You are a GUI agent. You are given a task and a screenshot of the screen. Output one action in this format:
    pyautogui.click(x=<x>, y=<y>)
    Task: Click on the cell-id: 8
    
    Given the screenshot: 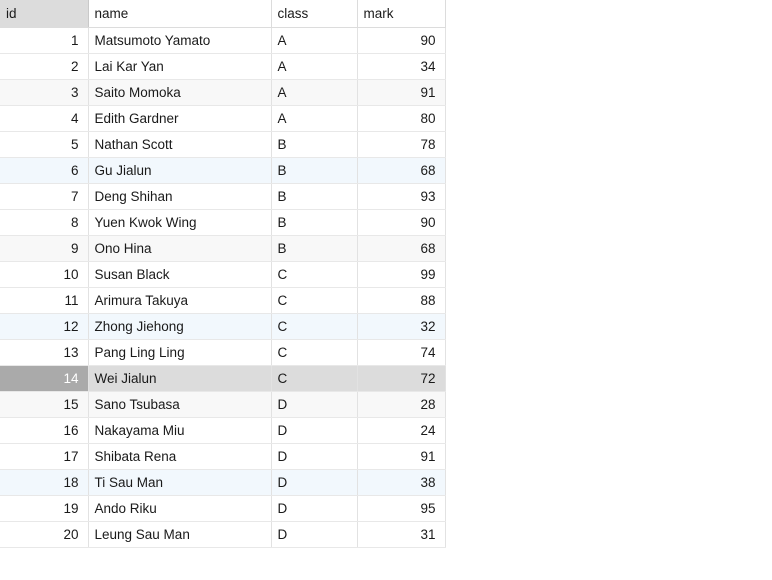 What is the action you would take?
    pyautogui.click(x=44, y=222)
    